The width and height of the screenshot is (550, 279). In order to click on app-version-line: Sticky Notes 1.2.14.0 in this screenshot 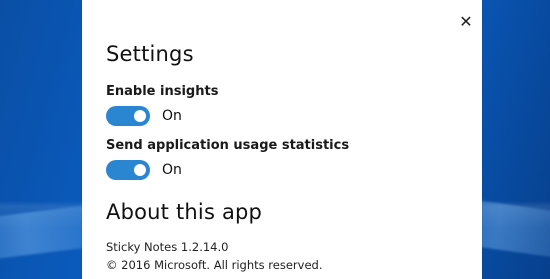, I will do `click(167, 247)`.